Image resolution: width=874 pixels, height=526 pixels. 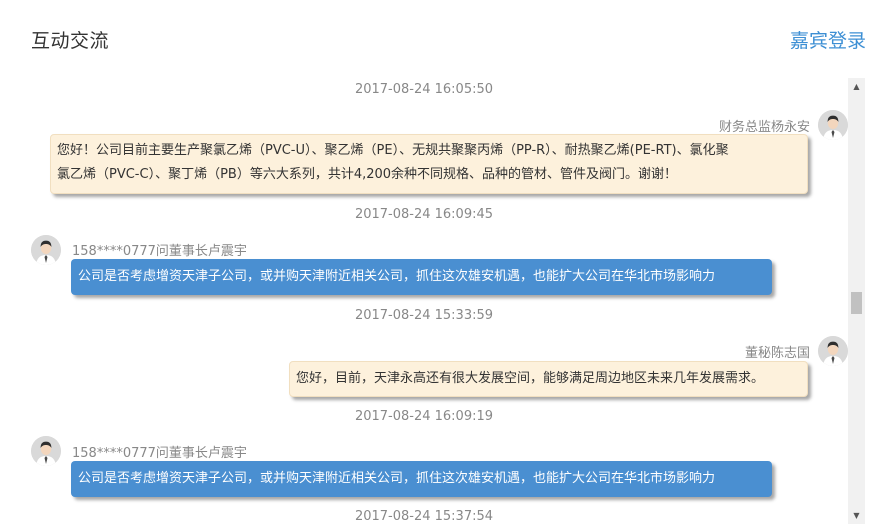 What do you see at coordinates (424, 315) in the screenshot?
I see `message-timestamp: 2017-08-24 15:33:59` at bounding box center [424, 315].